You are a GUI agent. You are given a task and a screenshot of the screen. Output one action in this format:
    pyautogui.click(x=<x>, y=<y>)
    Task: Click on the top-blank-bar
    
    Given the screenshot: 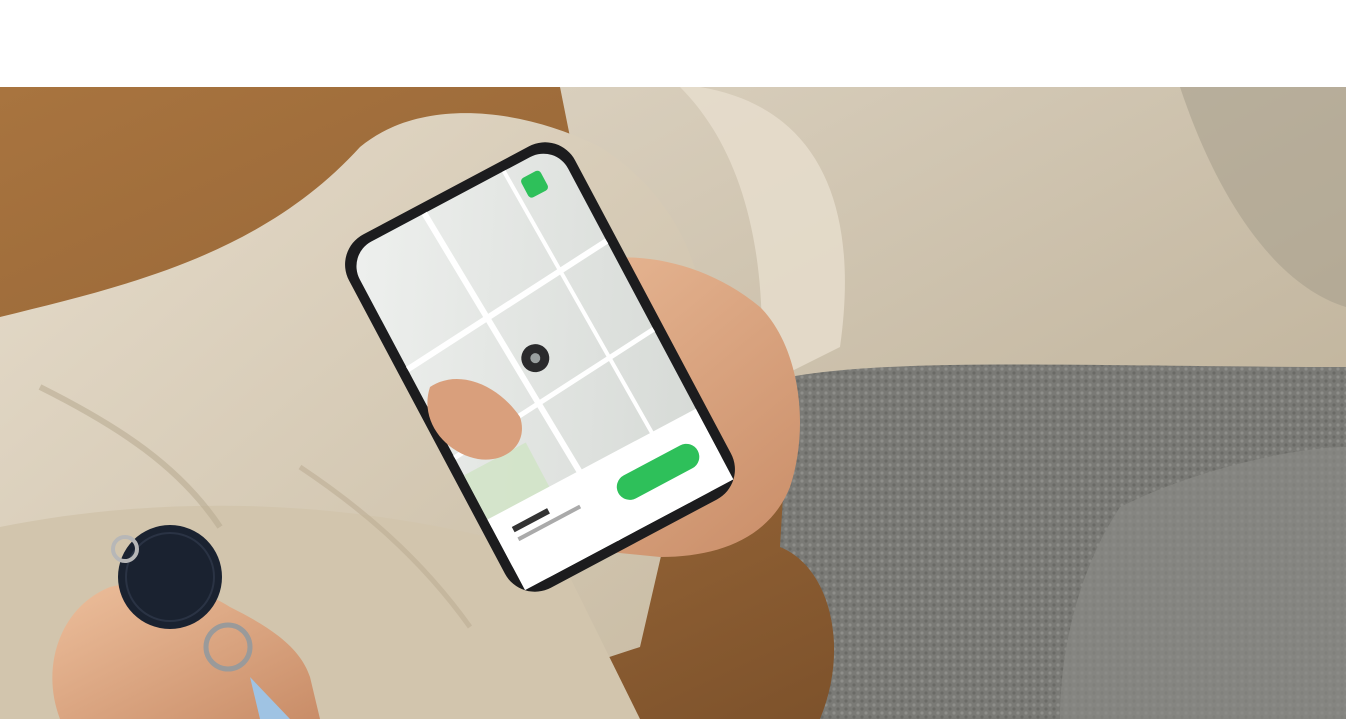 What is the action you would take?
    pyautogui.click(x=673, y=43)
    